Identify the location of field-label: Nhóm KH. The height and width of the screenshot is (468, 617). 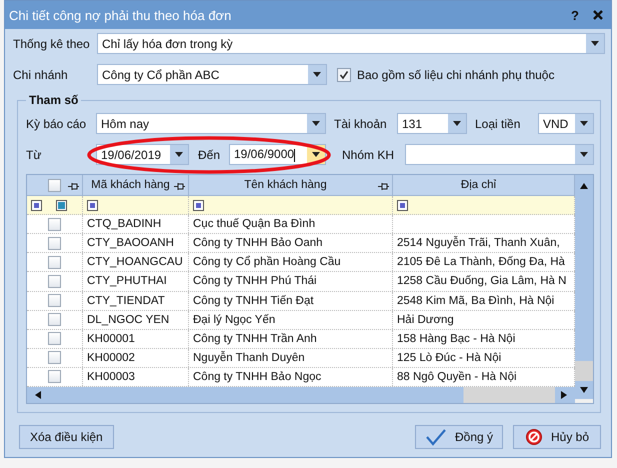
(369, 155).